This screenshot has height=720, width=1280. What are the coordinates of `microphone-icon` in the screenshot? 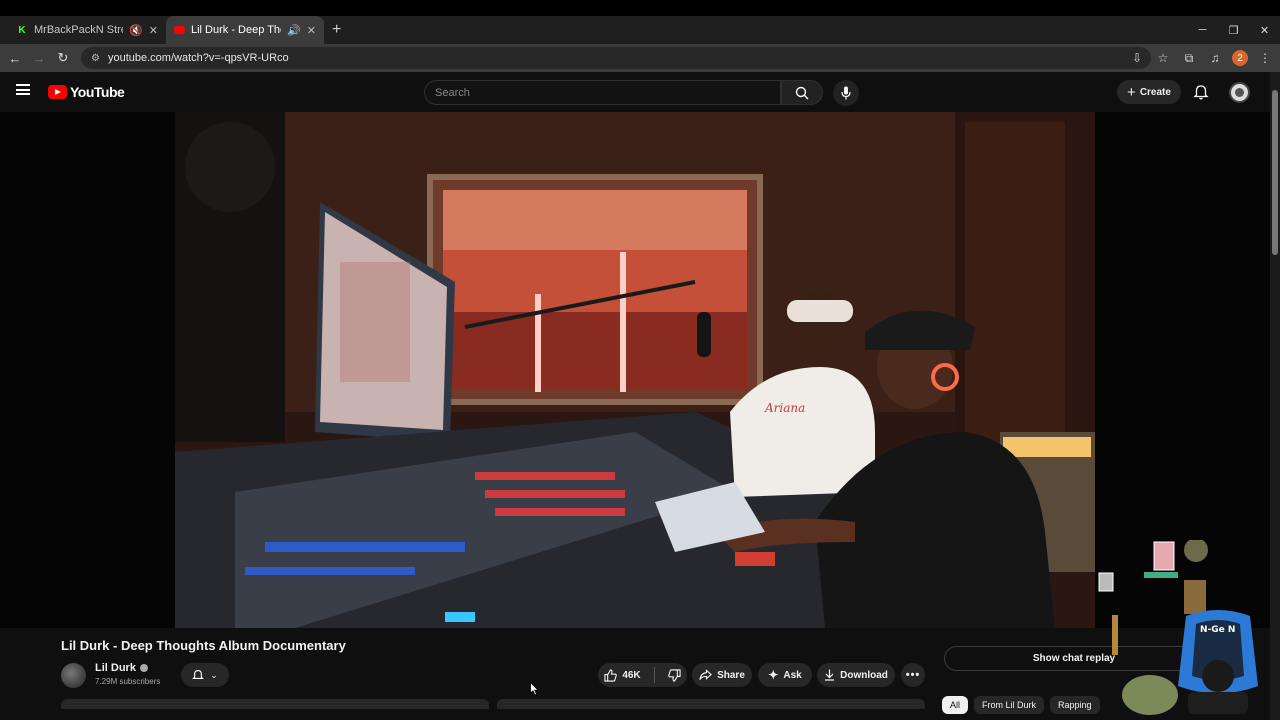 It's located at (846, 93).